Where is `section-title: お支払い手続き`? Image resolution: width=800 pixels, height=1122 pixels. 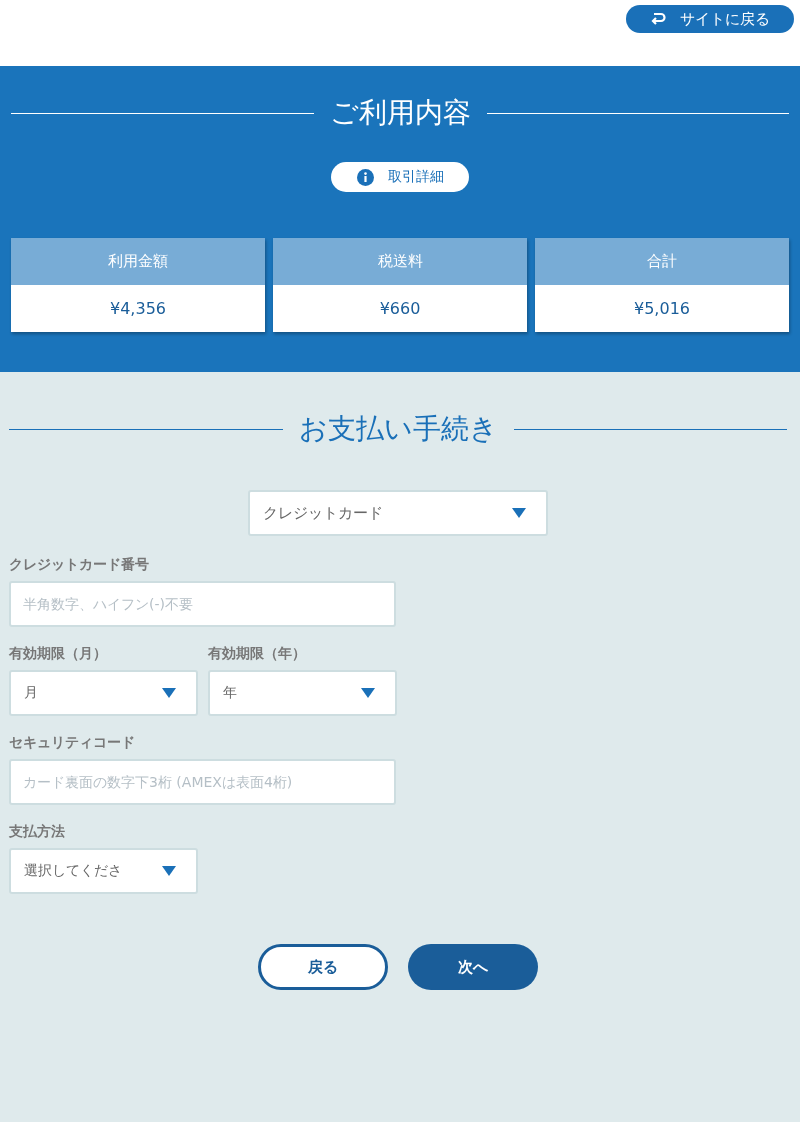 section-title: お支払い手続き is located at coordinates (398, 429).